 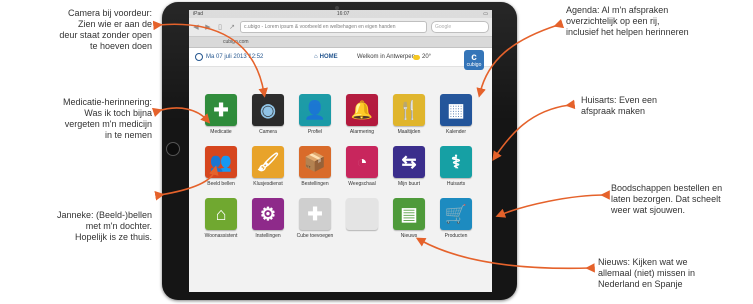 I want to click on arrow-agenda, so click(x=520, y=58).